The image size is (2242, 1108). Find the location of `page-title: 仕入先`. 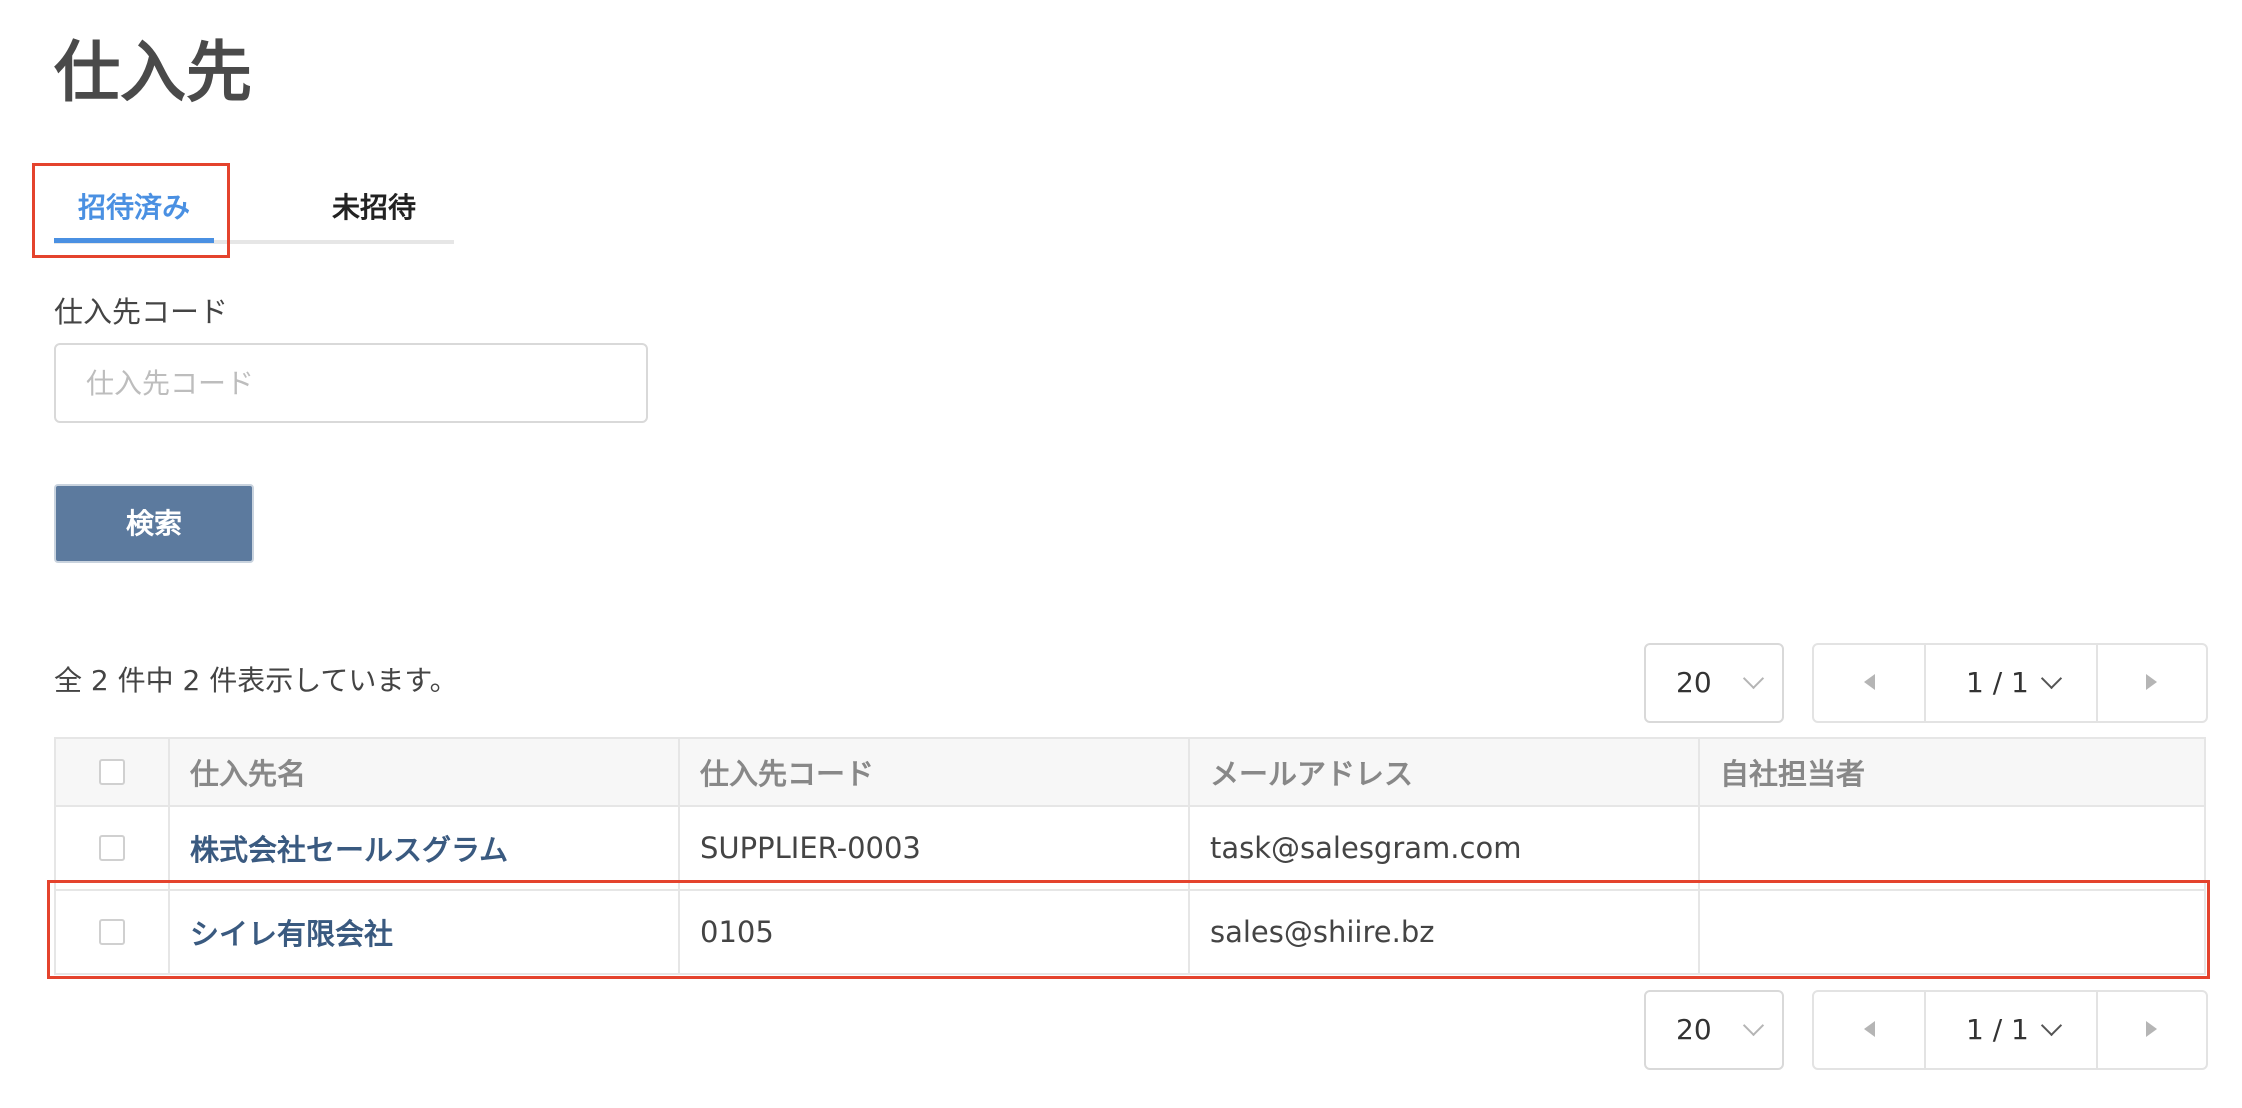

page-title: 仕入先 is located at coordinates (153, 72).